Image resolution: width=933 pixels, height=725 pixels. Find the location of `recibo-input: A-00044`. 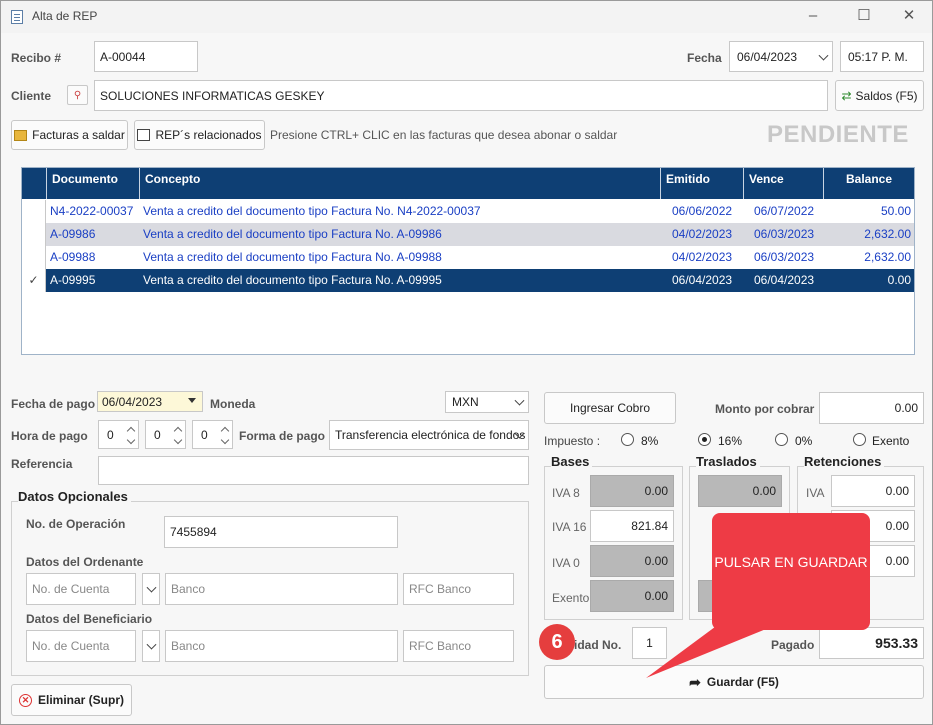

recibo-input: A-00044 is located at coordinates (146, 56).